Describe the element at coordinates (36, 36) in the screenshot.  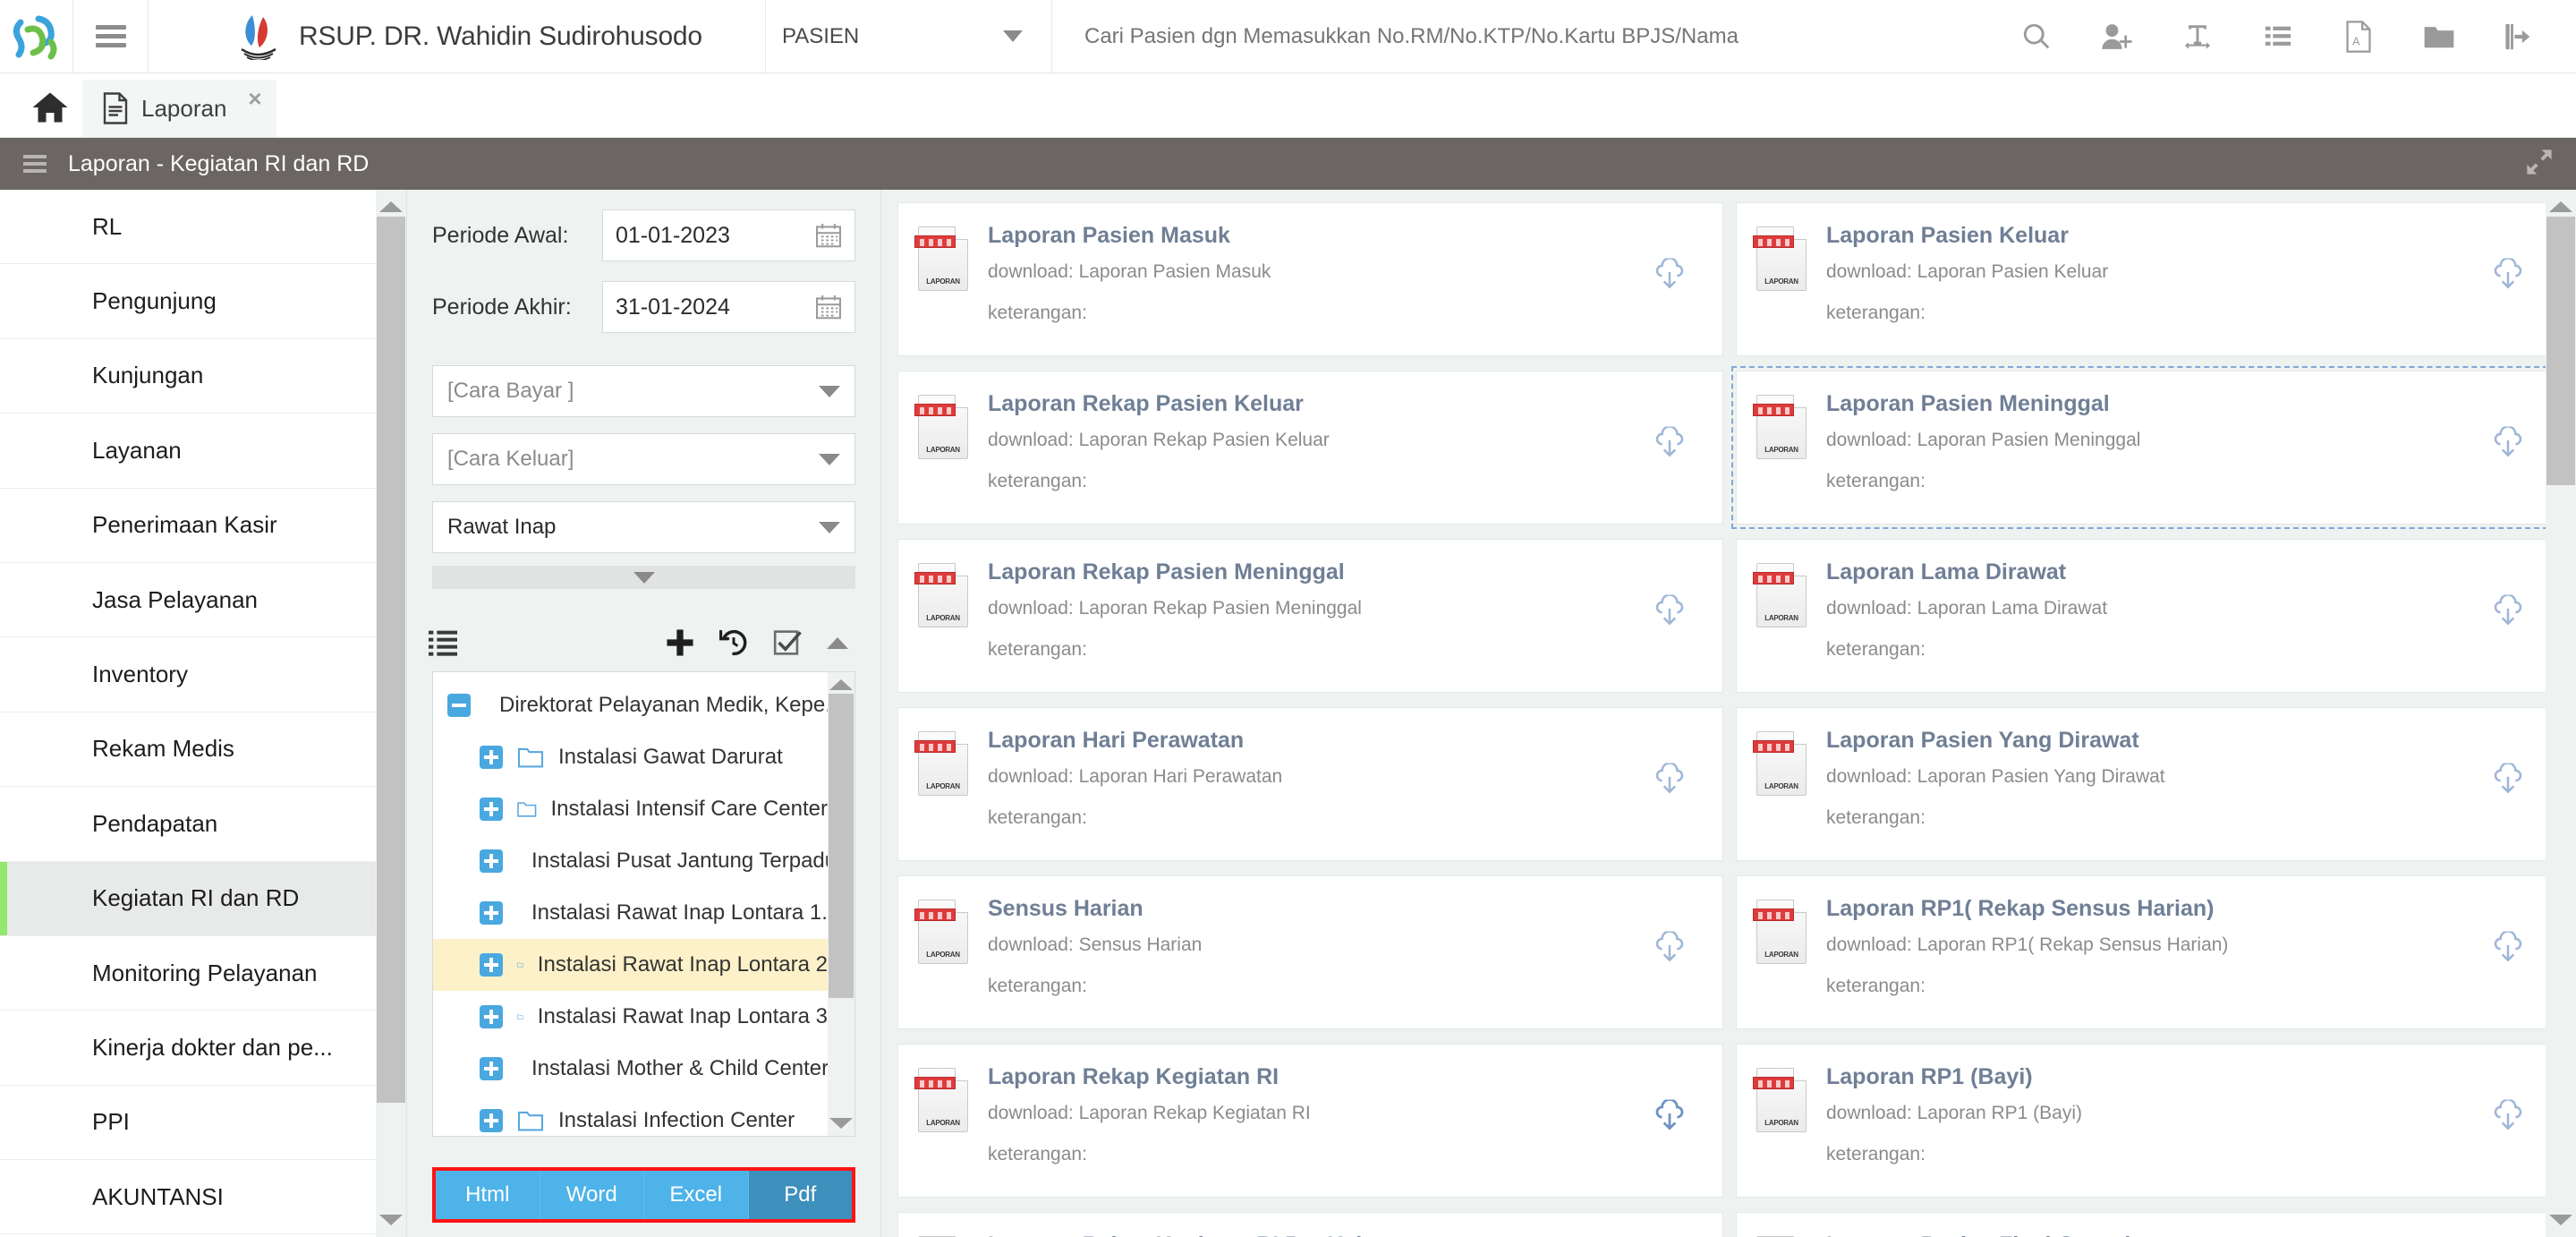
I see `app-logo` at that location.